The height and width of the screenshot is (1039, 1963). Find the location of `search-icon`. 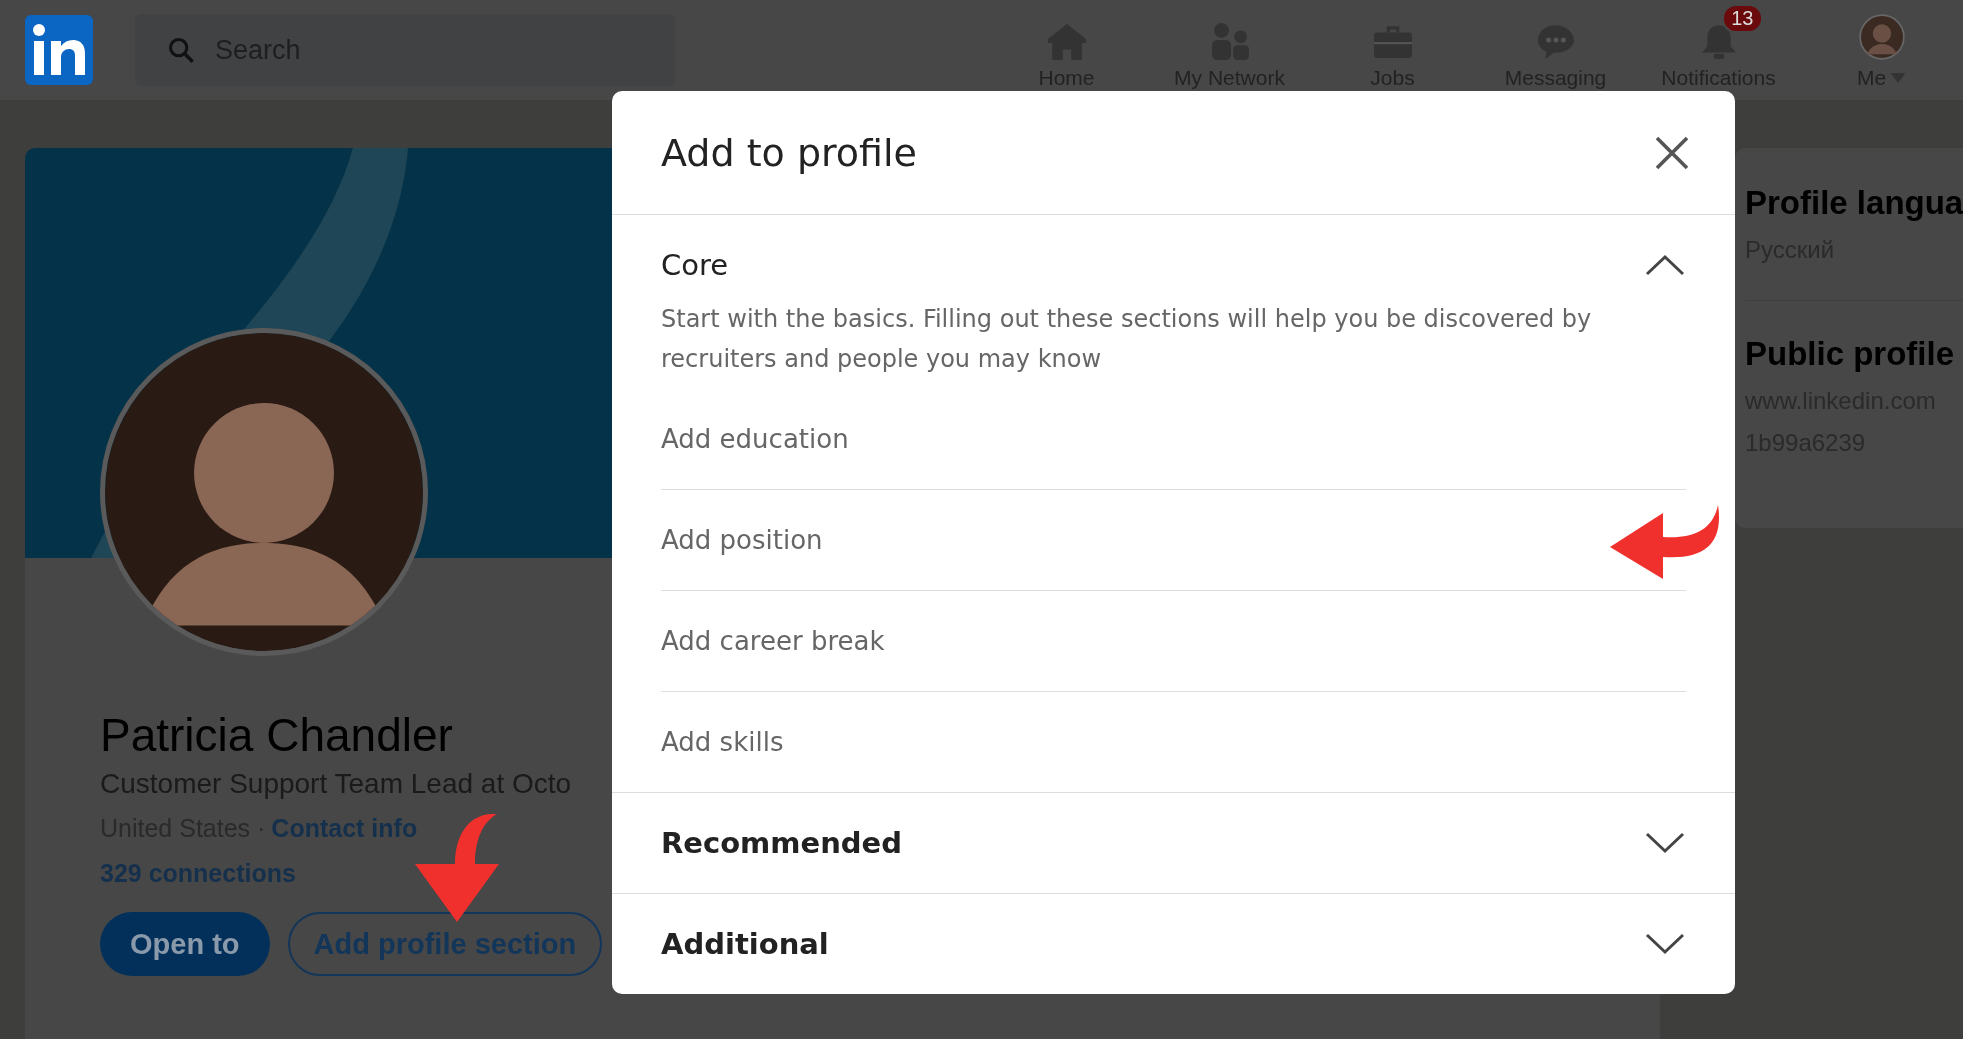

search-icon is located at coordinates (181, 50).